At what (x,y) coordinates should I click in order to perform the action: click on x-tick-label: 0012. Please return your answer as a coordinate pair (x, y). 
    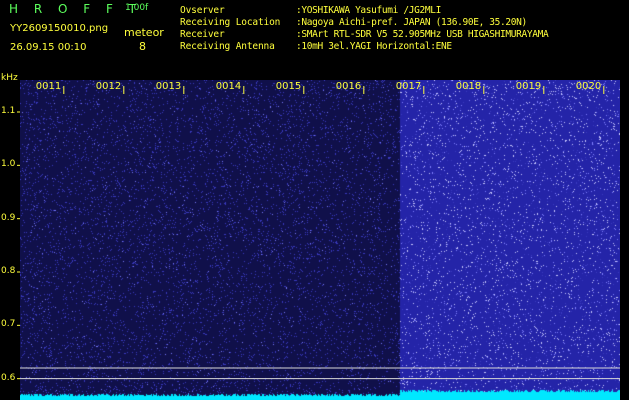
    Looking at the image, I should click on (108, 86).